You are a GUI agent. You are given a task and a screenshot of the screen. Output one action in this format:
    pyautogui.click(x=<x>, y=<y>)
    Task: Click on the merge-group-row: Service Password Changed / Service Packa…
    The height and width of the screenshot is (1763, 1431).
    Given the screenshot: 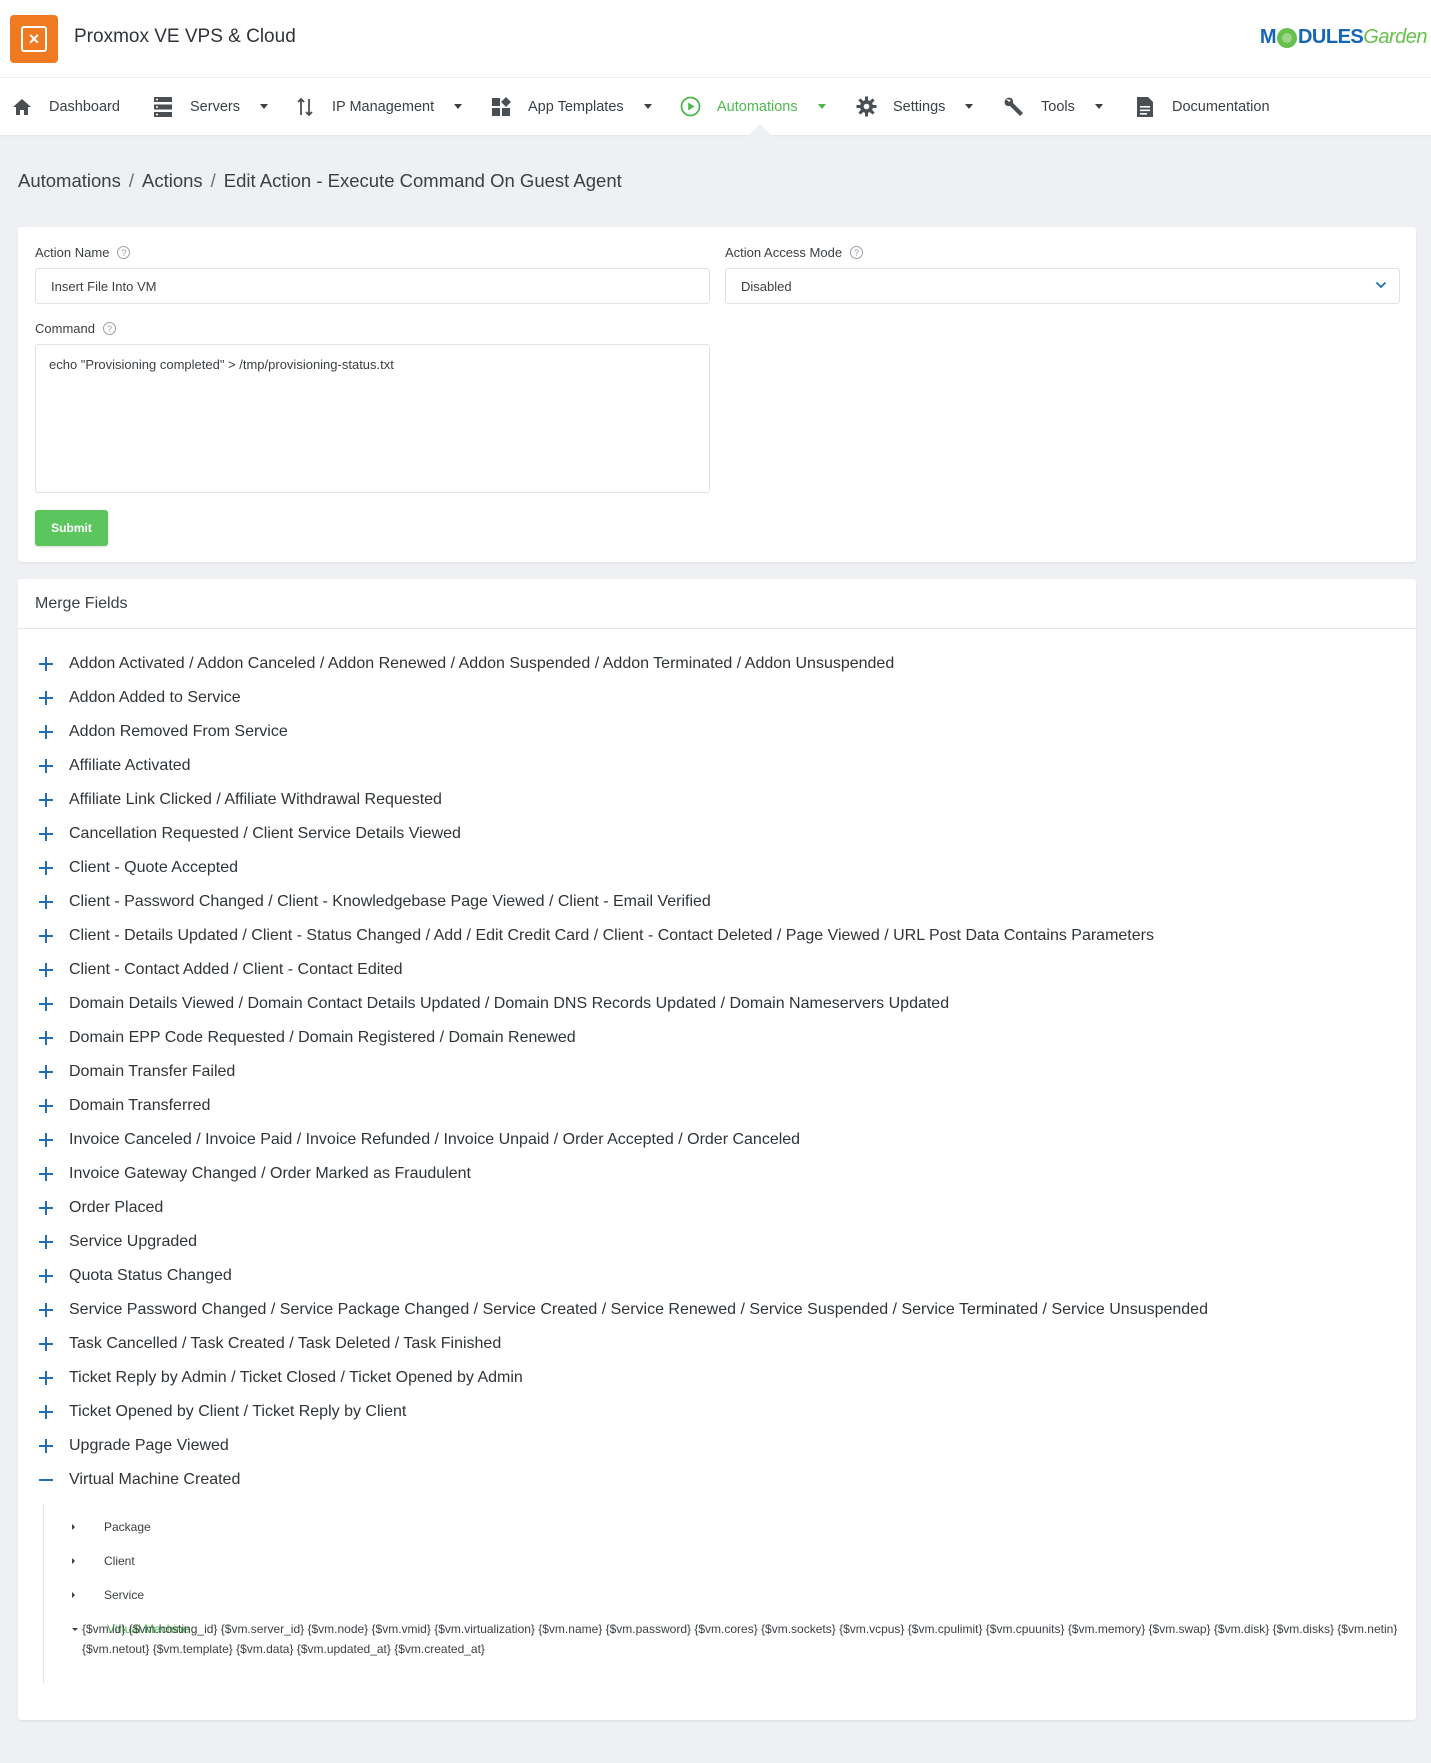 What is the action you would take?
    pyautogui.click(x=717, y=1310)
    